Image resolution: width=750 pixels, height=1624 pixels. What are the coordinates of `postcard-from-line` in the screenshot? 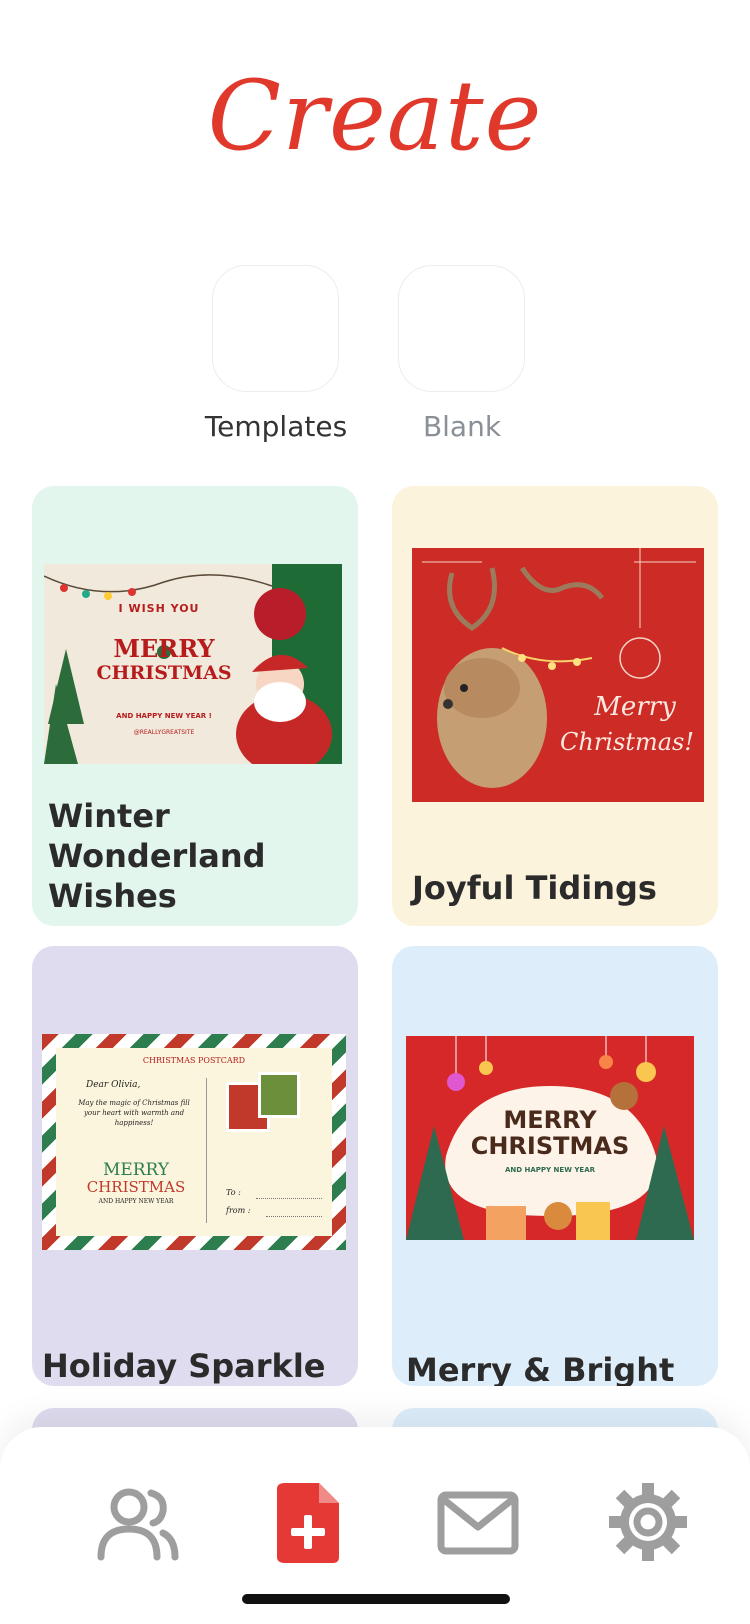 It's located at (294, 1216).